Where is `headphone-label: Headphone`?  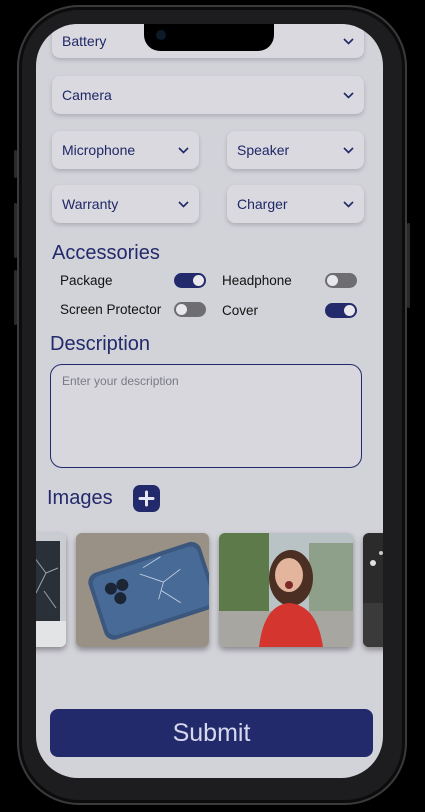 headphone-label: Headphone is located at coordinates (257, 280).